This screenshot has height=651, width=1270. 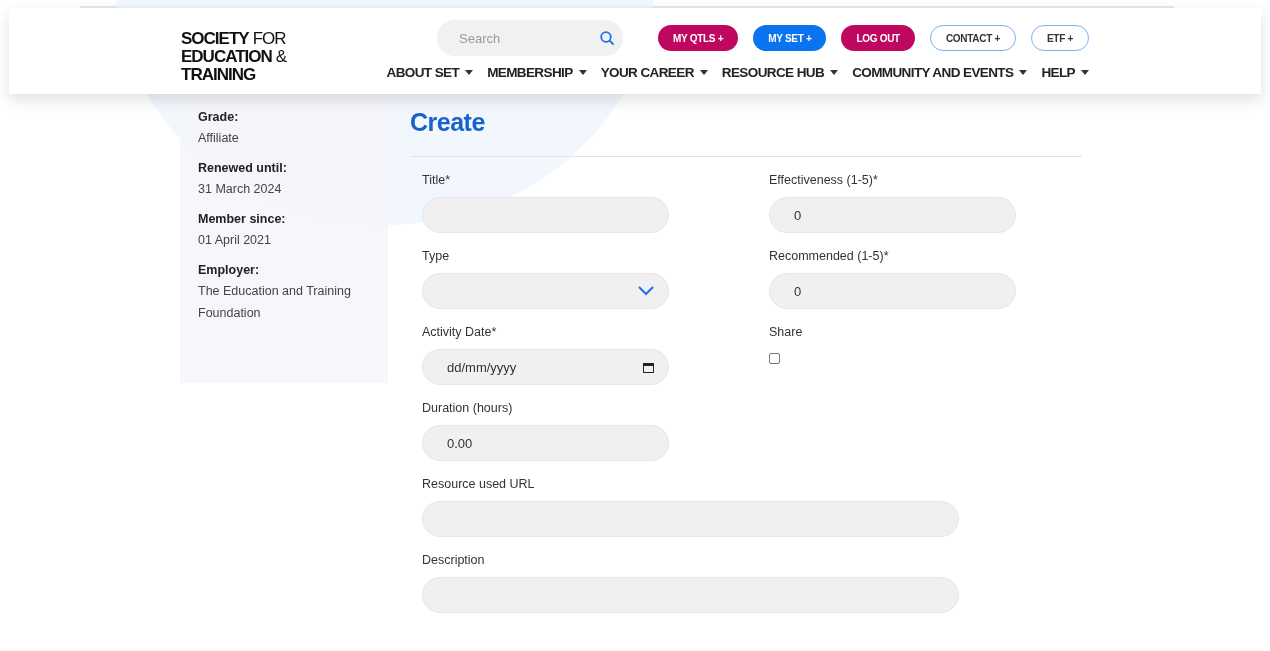 I want to click on calendar-icon, so click(x=648, y=367).